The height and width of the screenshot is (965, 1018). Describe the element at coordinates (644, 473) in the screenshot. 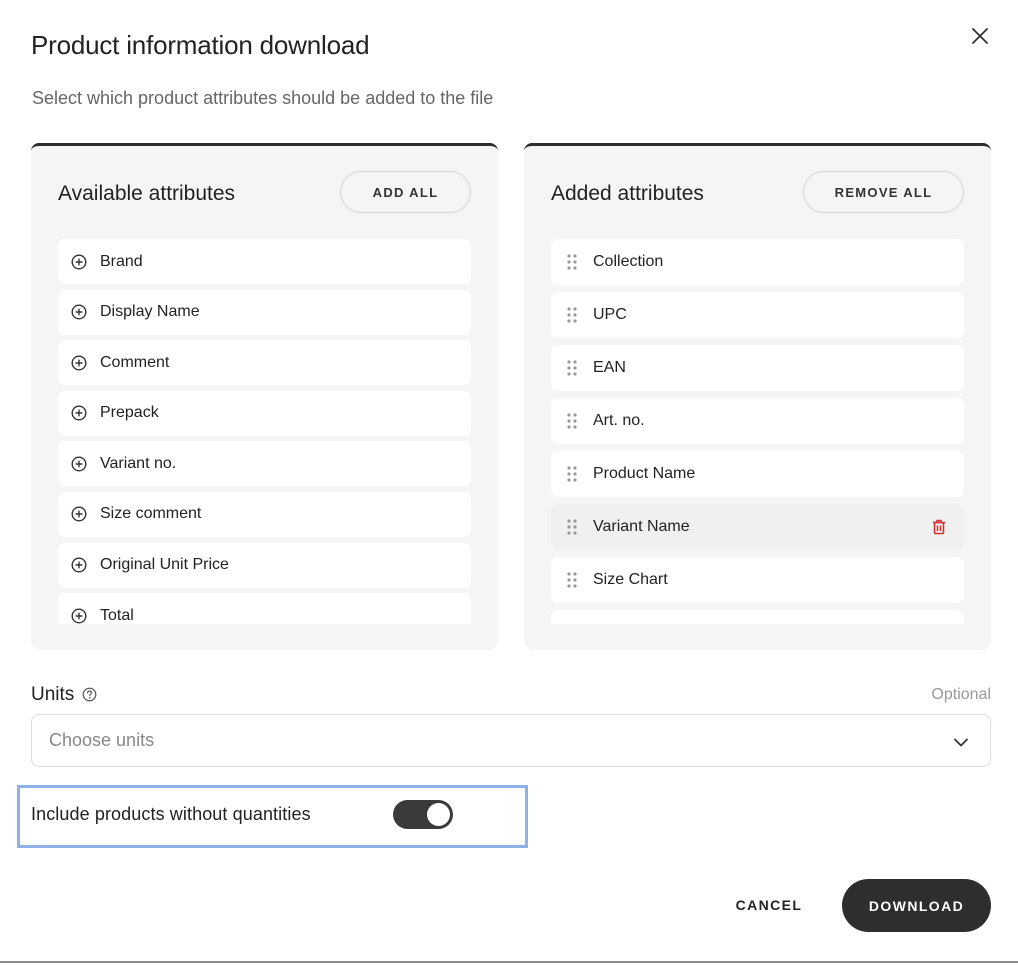

I see `added-item-label: Product Name` at that location.